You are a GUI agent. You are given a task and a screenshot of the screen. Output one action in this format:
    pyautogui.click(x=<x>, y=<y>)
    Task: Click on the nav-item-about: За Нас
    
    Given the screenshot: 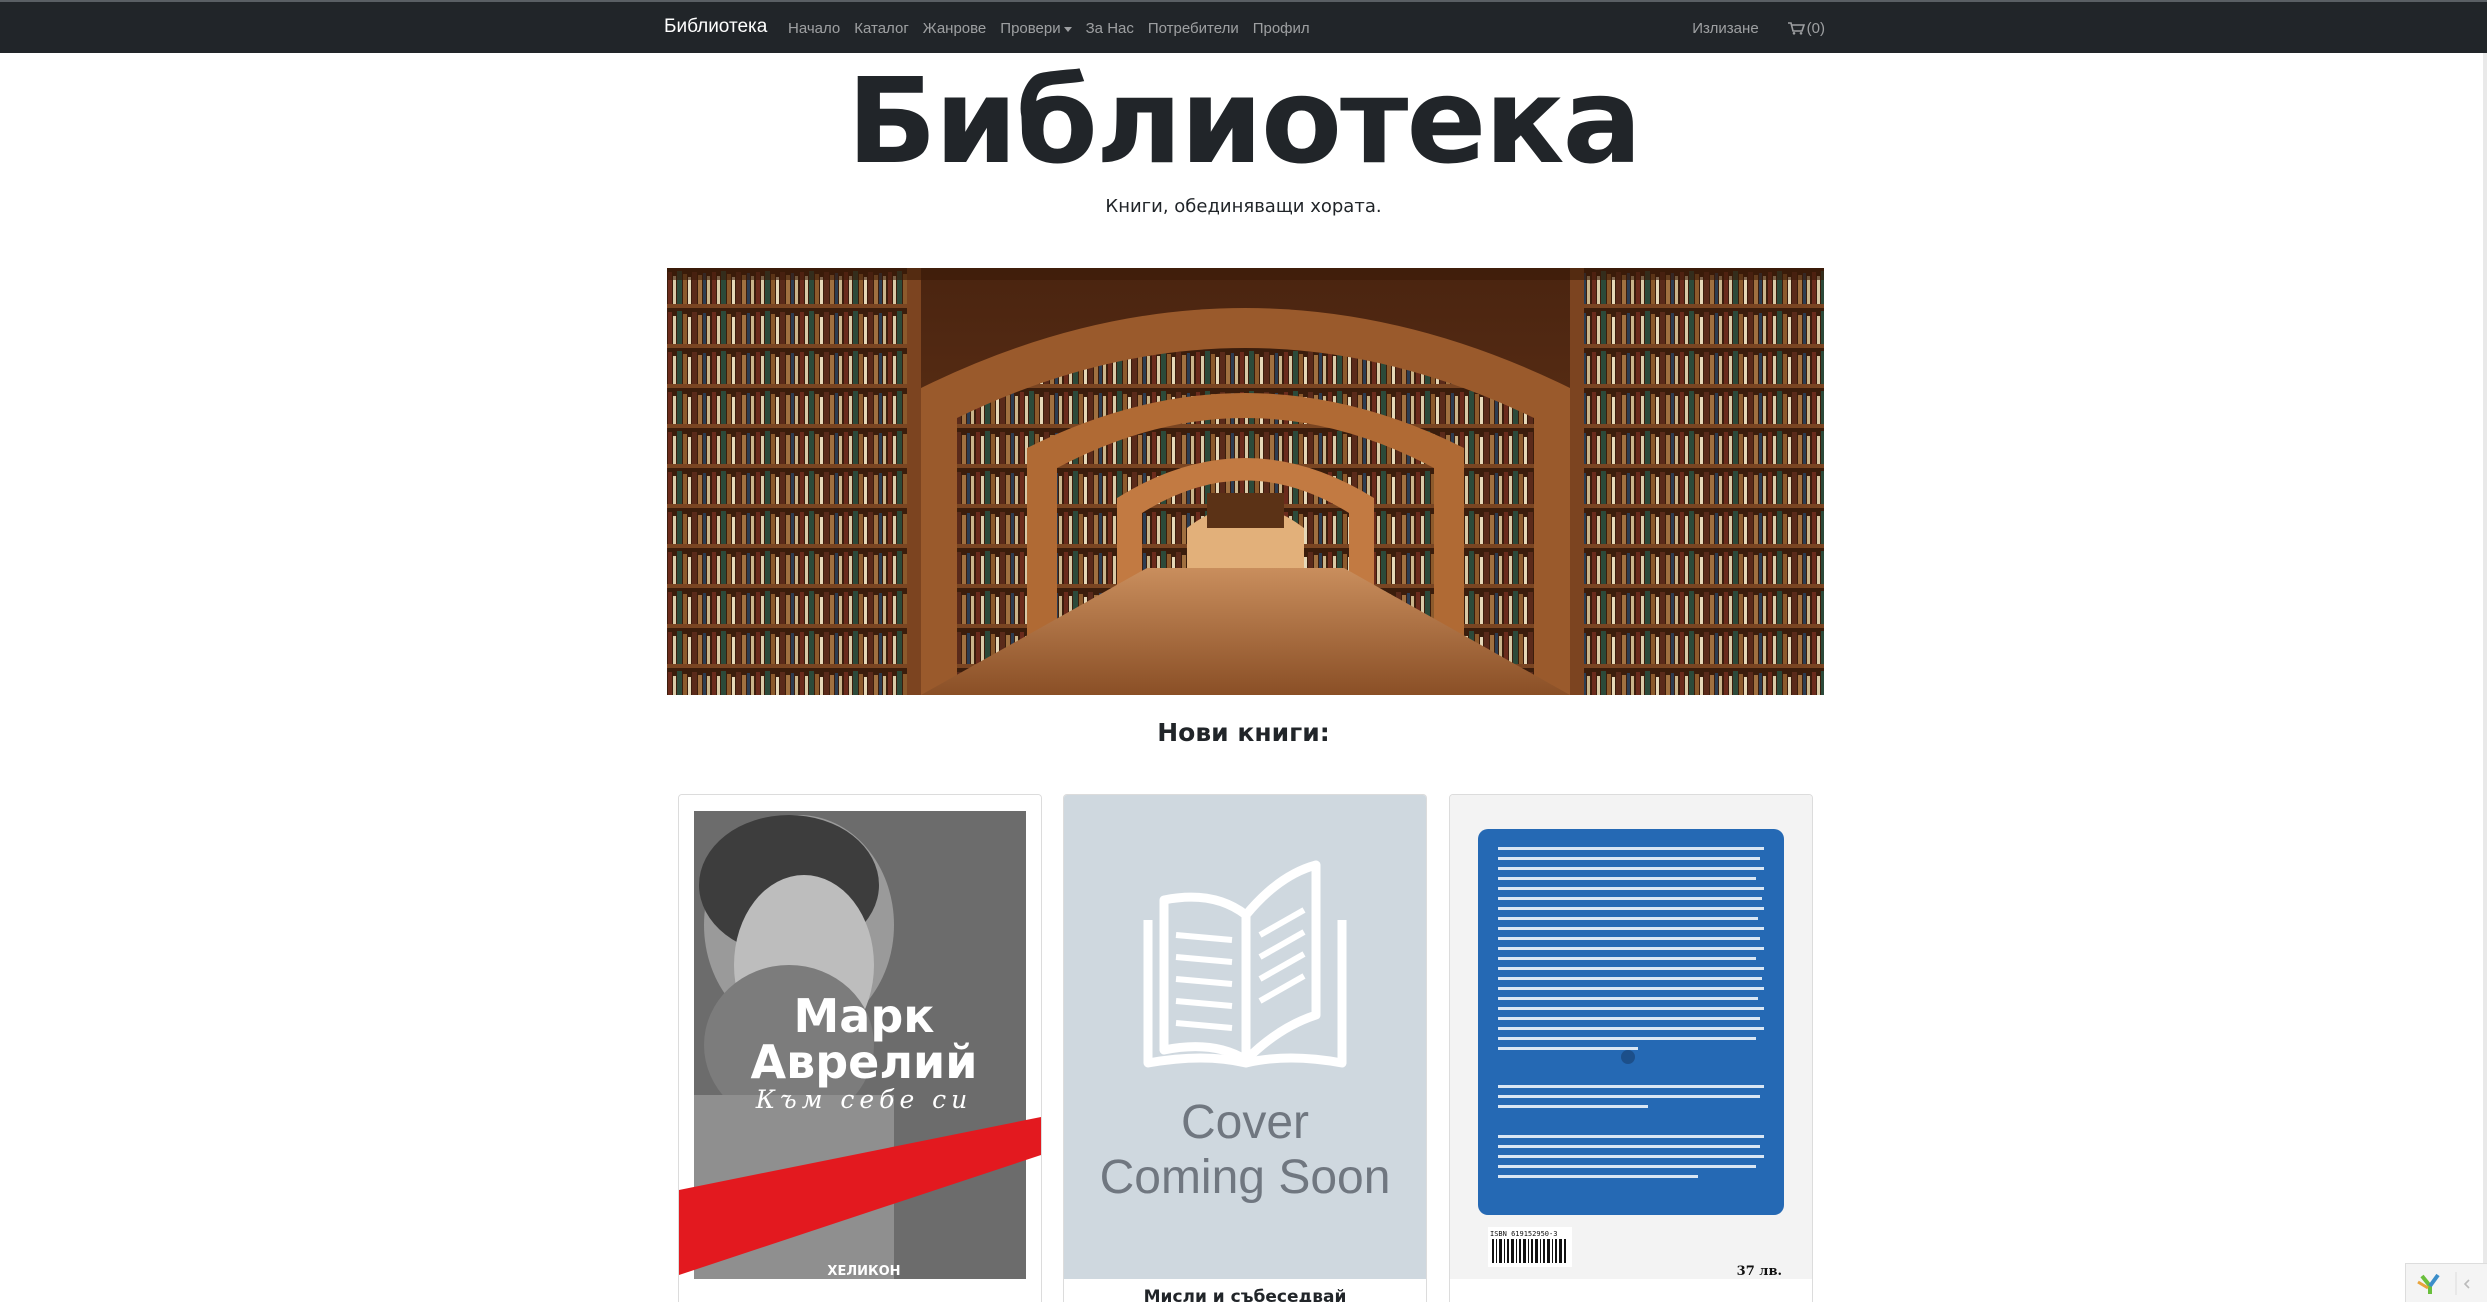 What is the action you would take?
    pyautogui.click(x=1110, y=28)
    